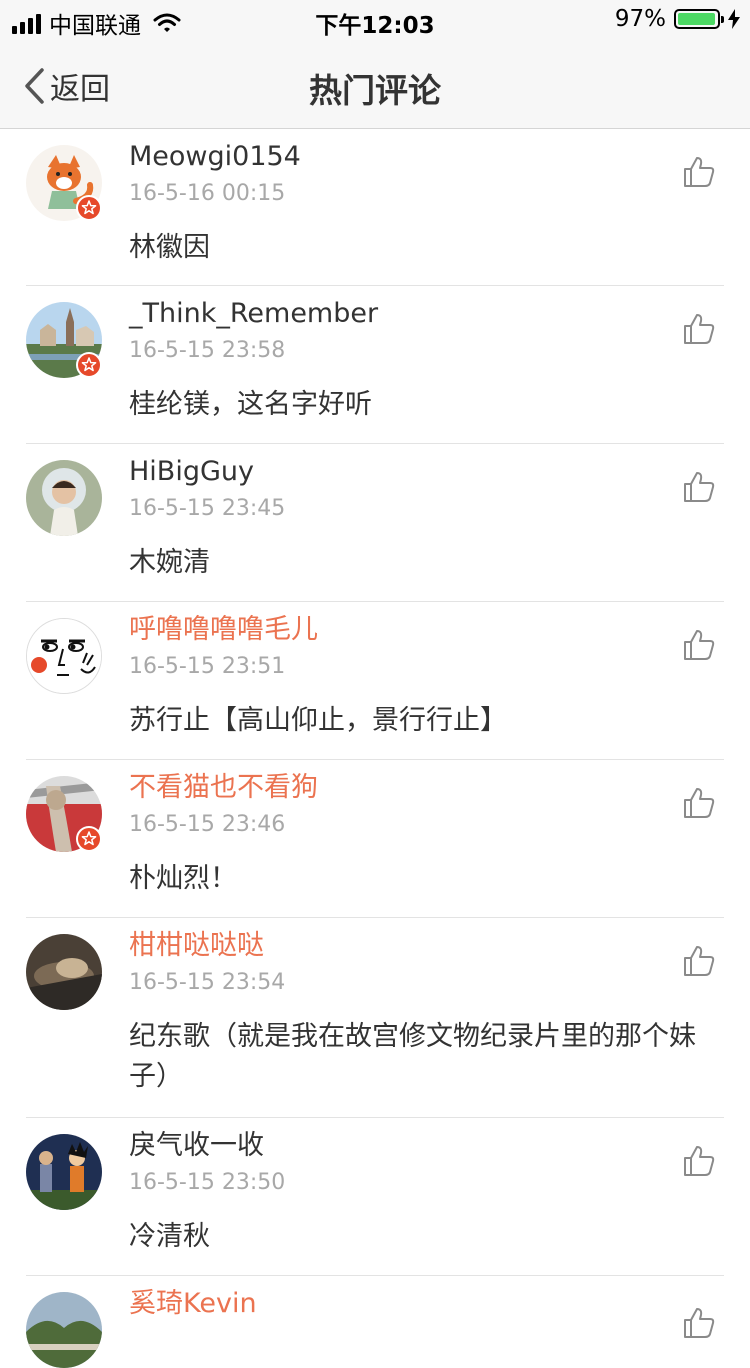 The image size is (750, 1368). I want to click on comment-item: Meowgi0154 16-5-16 00:15 林徽因, so click(375, 207).